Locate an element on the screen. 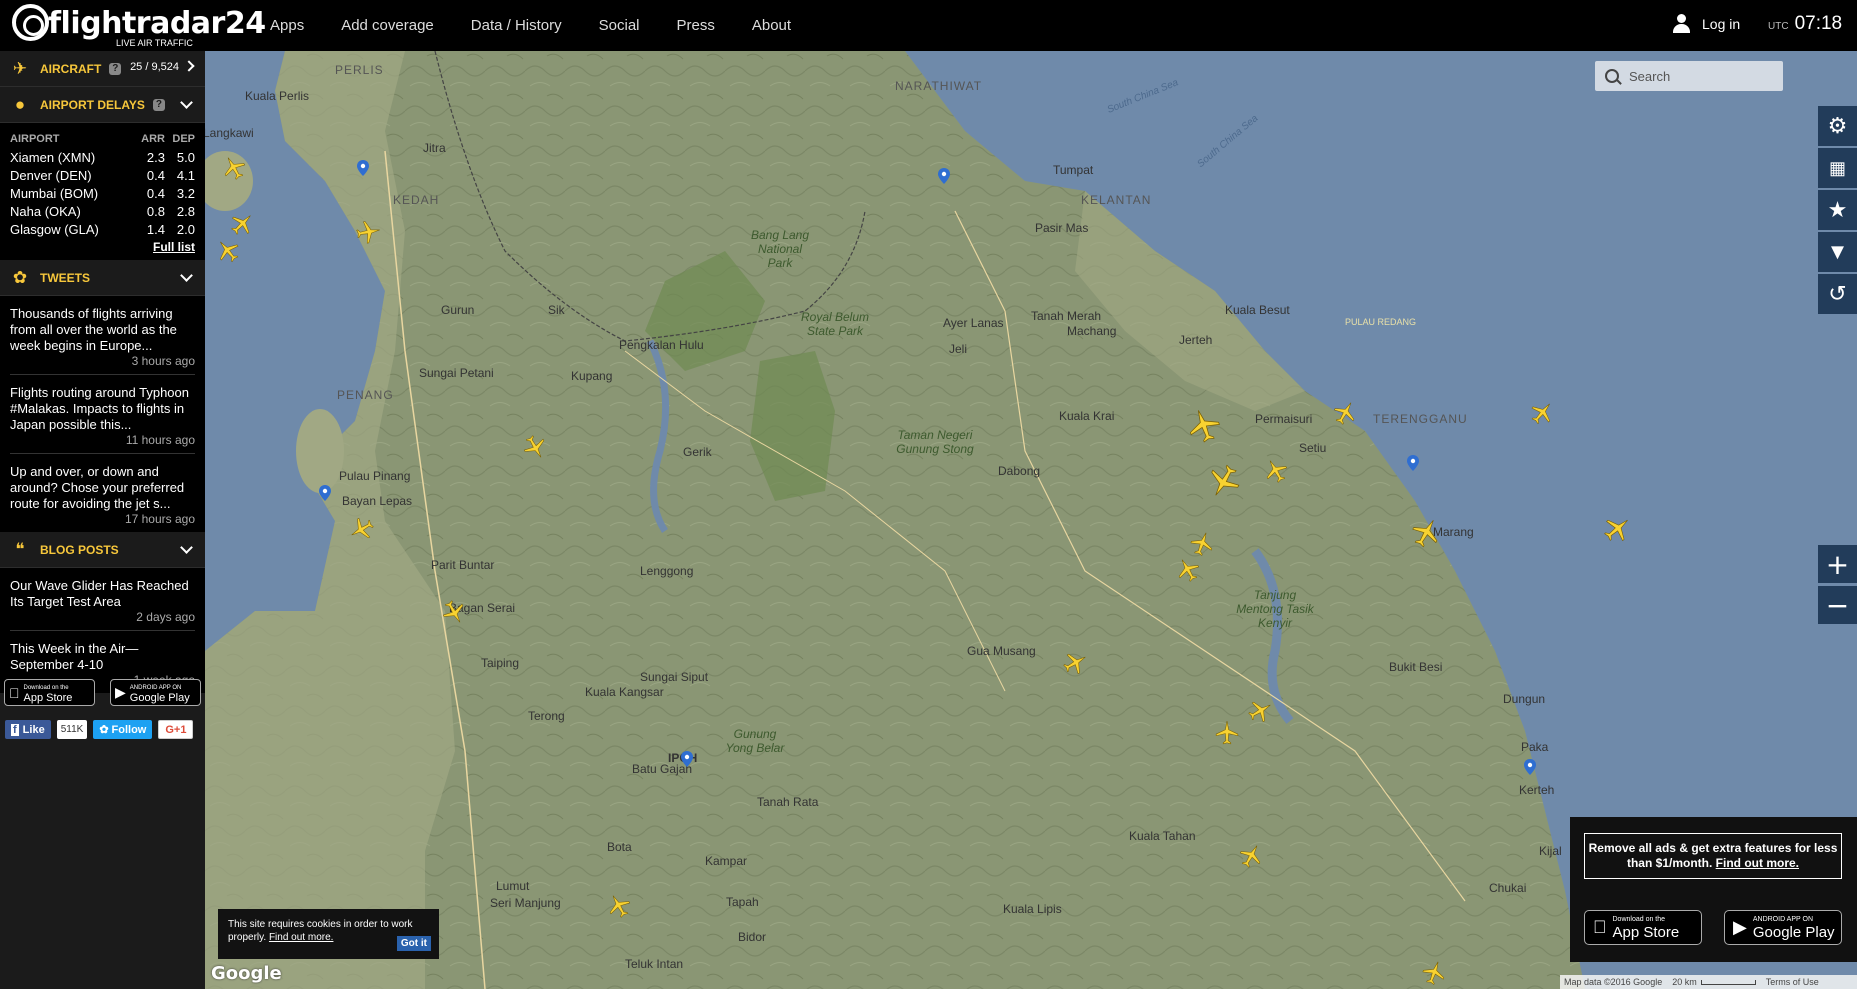  promo-link: Find out more. is located at coordinates (1757, 863).